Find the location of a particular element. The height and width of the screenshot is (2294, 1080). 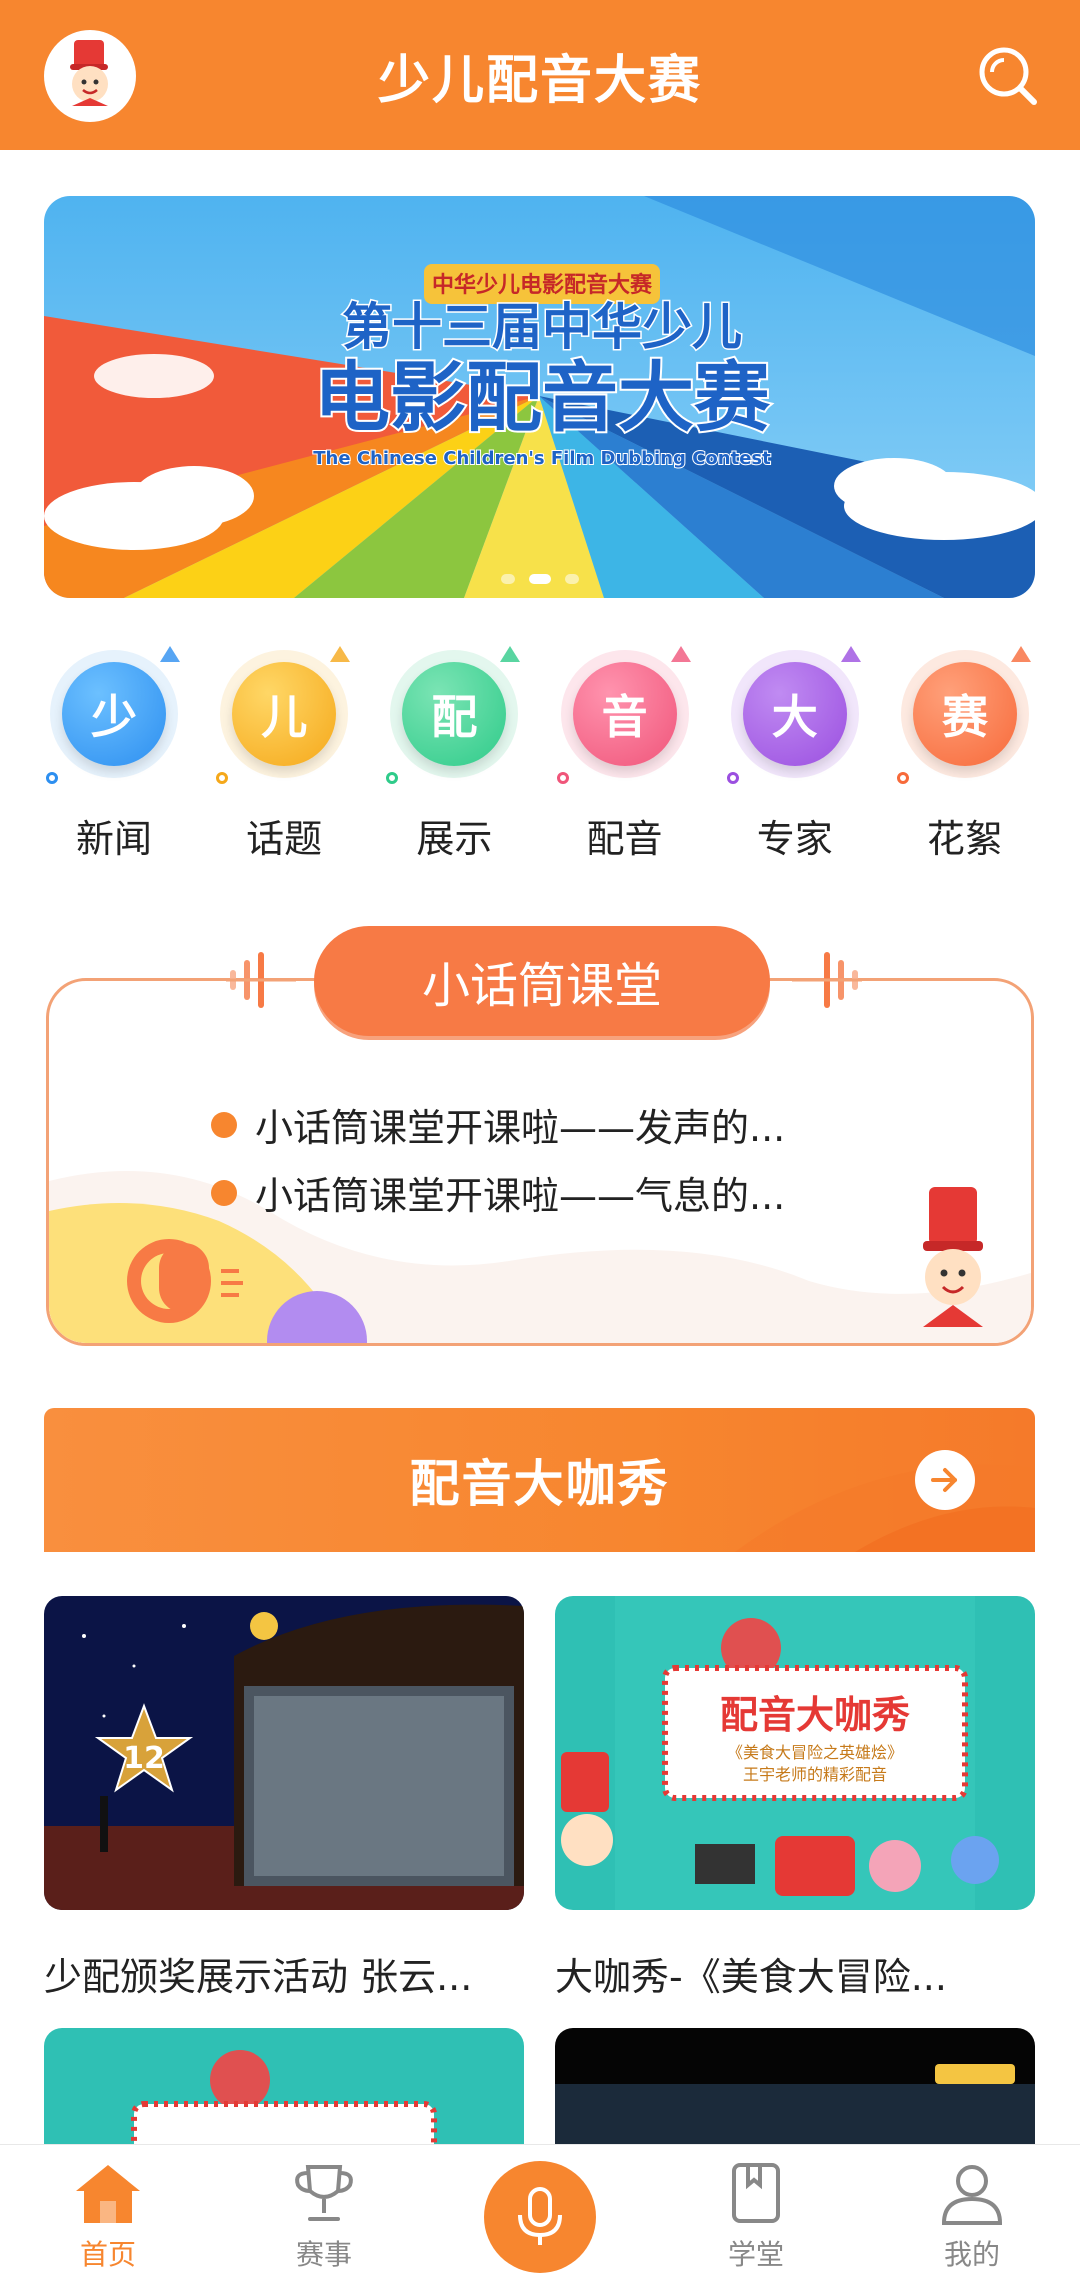

category-label: 配音 is located at coordinates (624, 839).